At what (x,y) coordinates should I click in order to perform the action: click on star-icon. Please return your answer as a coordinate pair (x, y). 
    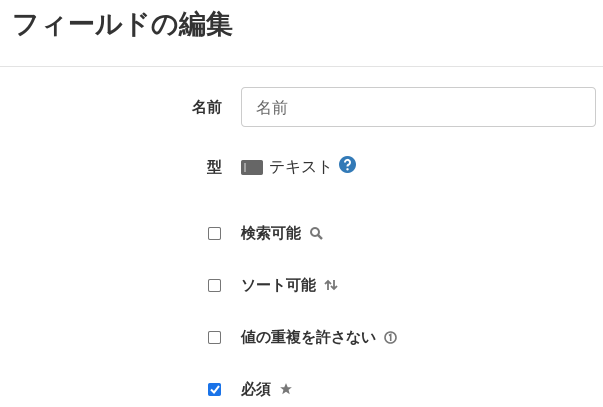
    Looking at the image, I should click on (286, 389).